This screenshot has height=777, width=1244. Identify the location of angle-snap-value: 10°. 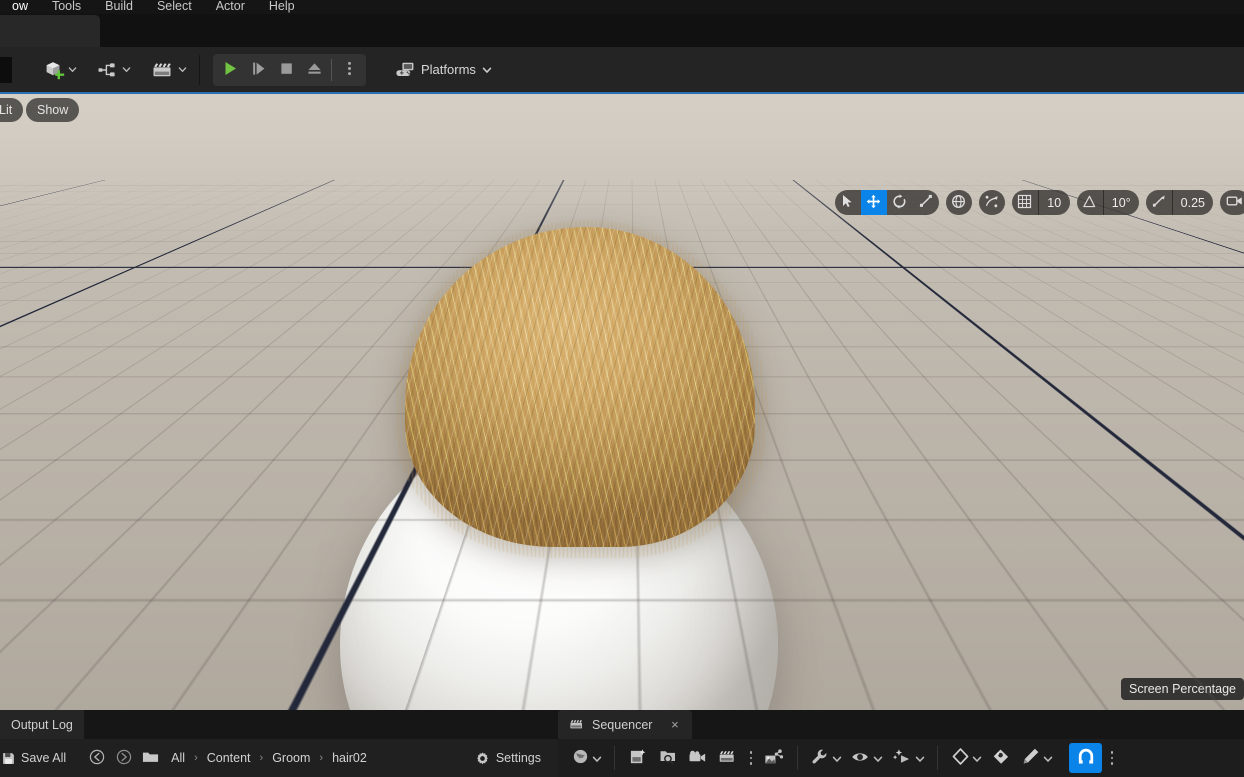
(1120, 202).